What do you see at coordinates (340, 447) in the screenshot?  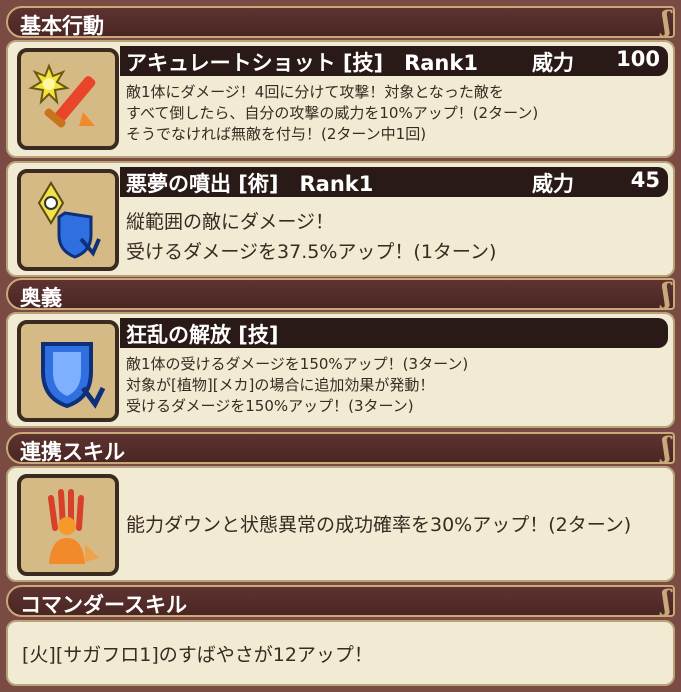 I see `section-header-renkei: 連携スキル ʃ` at bounding box center [340, 447].